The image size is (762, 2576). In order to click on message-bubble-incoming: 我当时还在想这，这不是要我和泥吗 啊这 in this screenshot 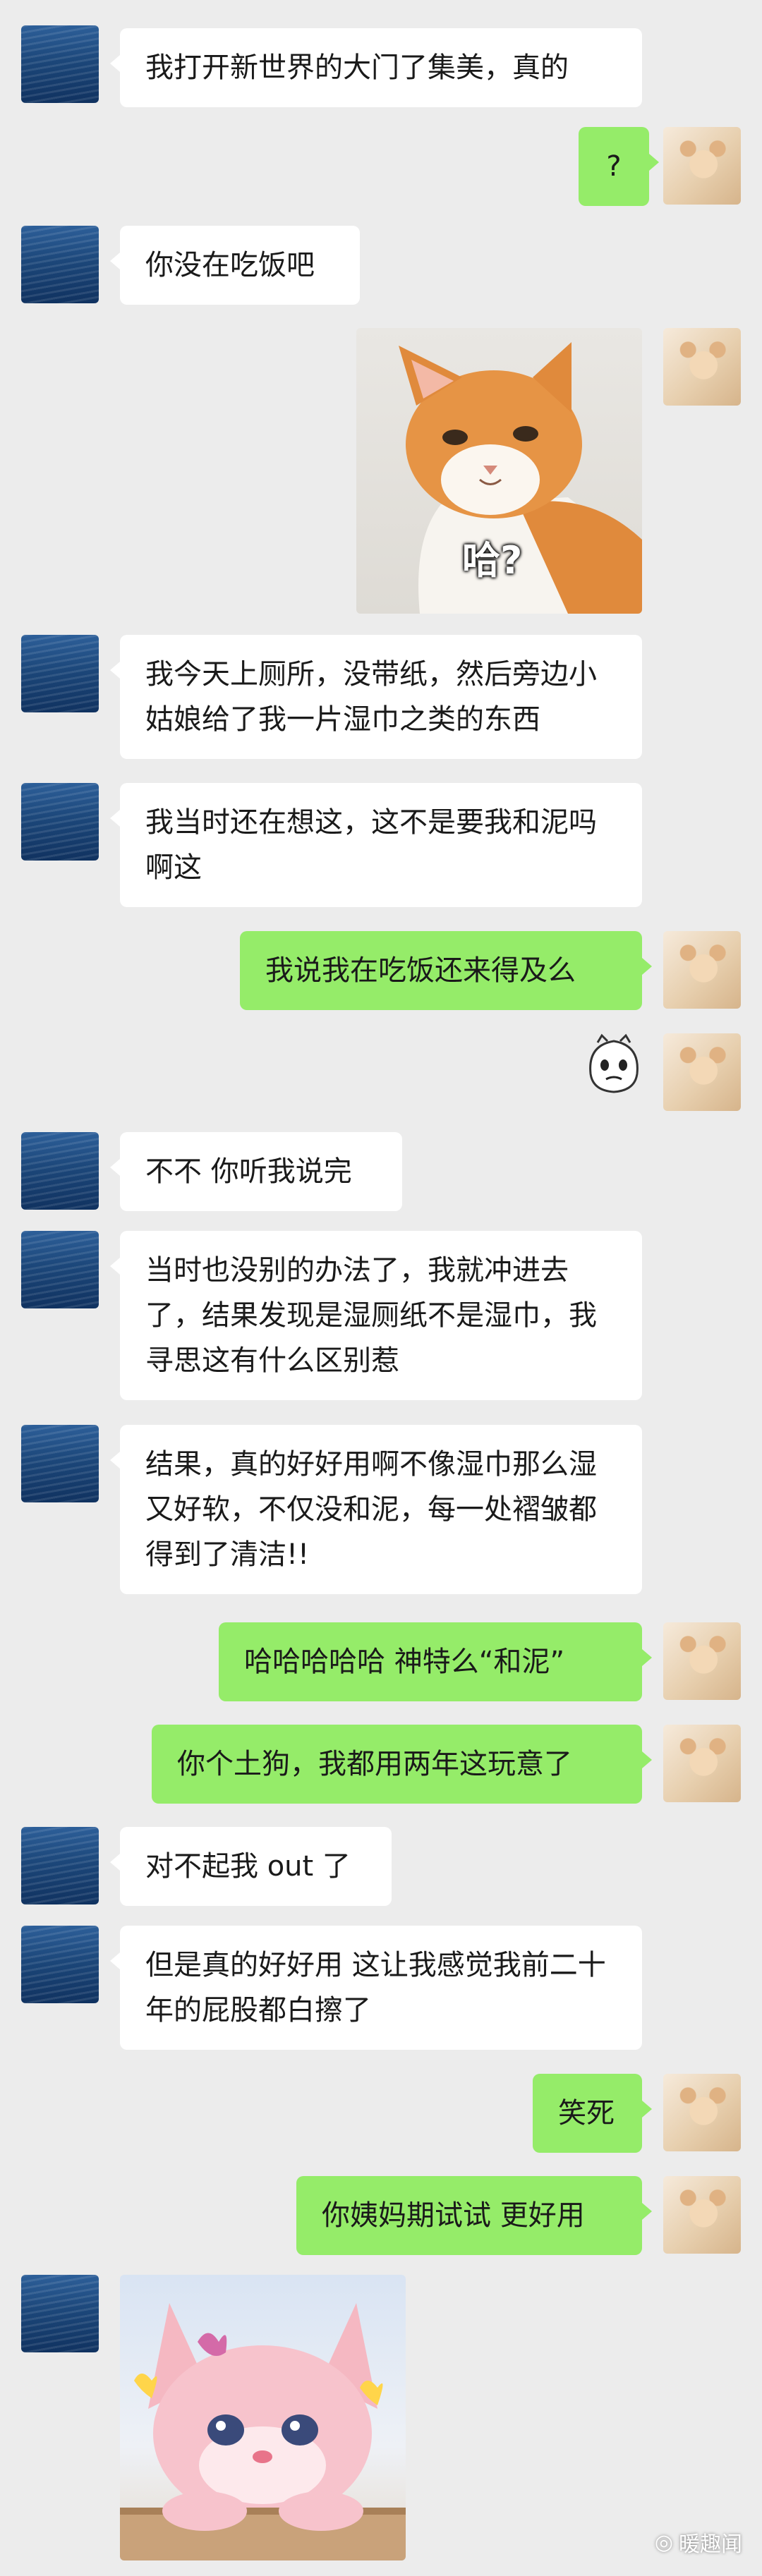, I will do `click(376, 845)`.